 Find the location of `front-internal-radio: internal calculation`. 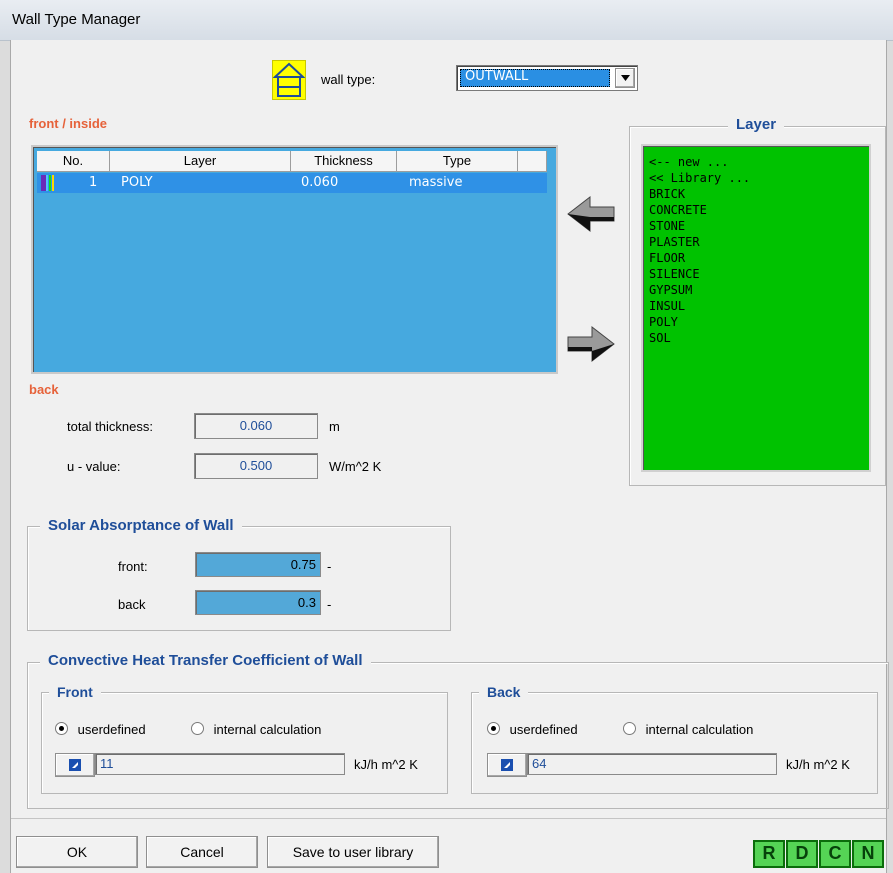

front-internal-radio: internal calculation is located at coordinates (256, 729).